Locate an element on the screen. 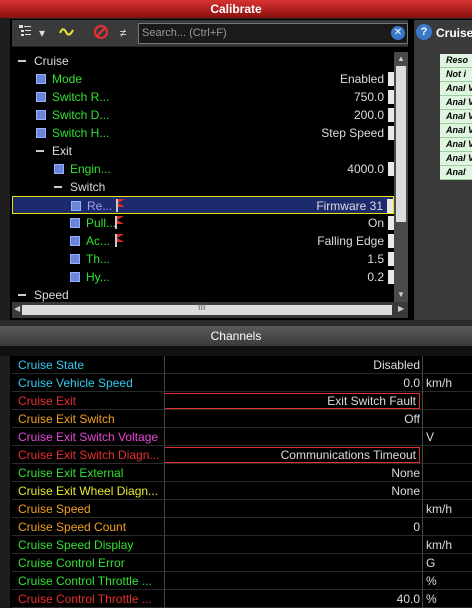 Image resolution: width=472 pixels, height=608 pixels. channel-row: Cruise Control Throttle ...% is located at coordinates (242, 581).